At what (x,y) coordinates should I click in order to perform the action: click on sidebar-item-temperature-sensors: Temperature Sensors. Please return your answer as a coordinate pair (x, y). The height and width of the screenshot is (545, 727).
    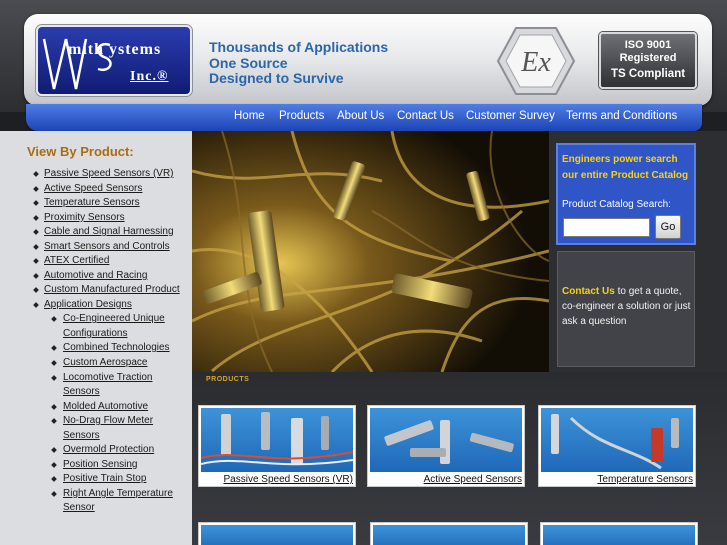
    Looking at the image, I should click on (92, 203).